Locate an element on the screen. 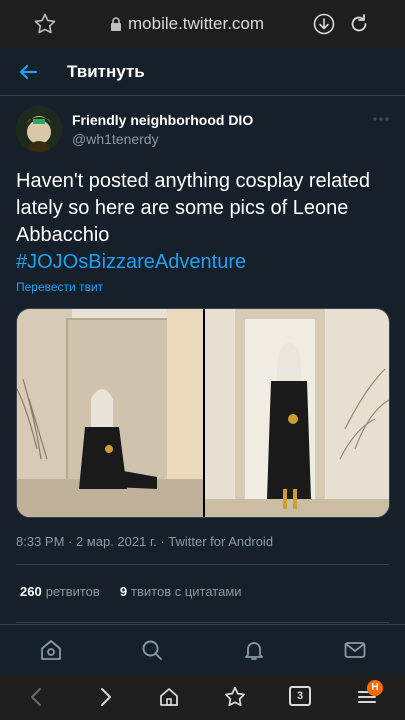  address-bar: mobile.twitter.com is located at coordinates (187, 24).